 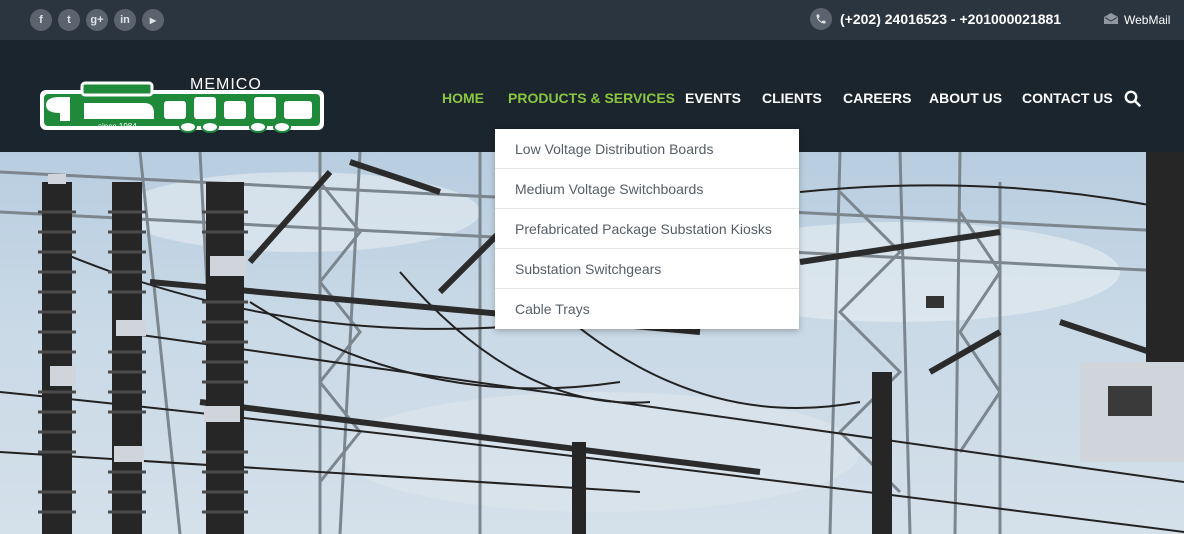 What do you see at coordinates (41, 20) in the screenshot?
I see `facebook-icon: f` at bounding box center [41, 20].